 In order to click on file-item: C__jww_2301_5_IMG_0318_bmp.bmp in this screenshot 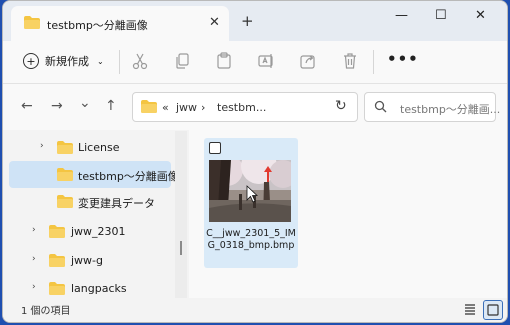, I will do `click(251, 203)`.